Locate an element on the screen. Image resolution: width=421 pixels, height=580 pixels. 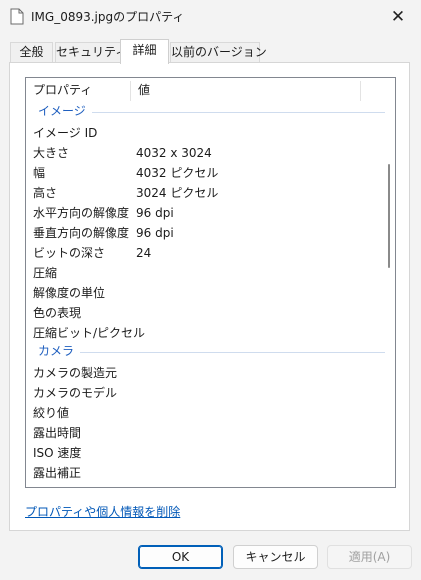
property-name: 絞り値 is located at coordinates (51, 413).